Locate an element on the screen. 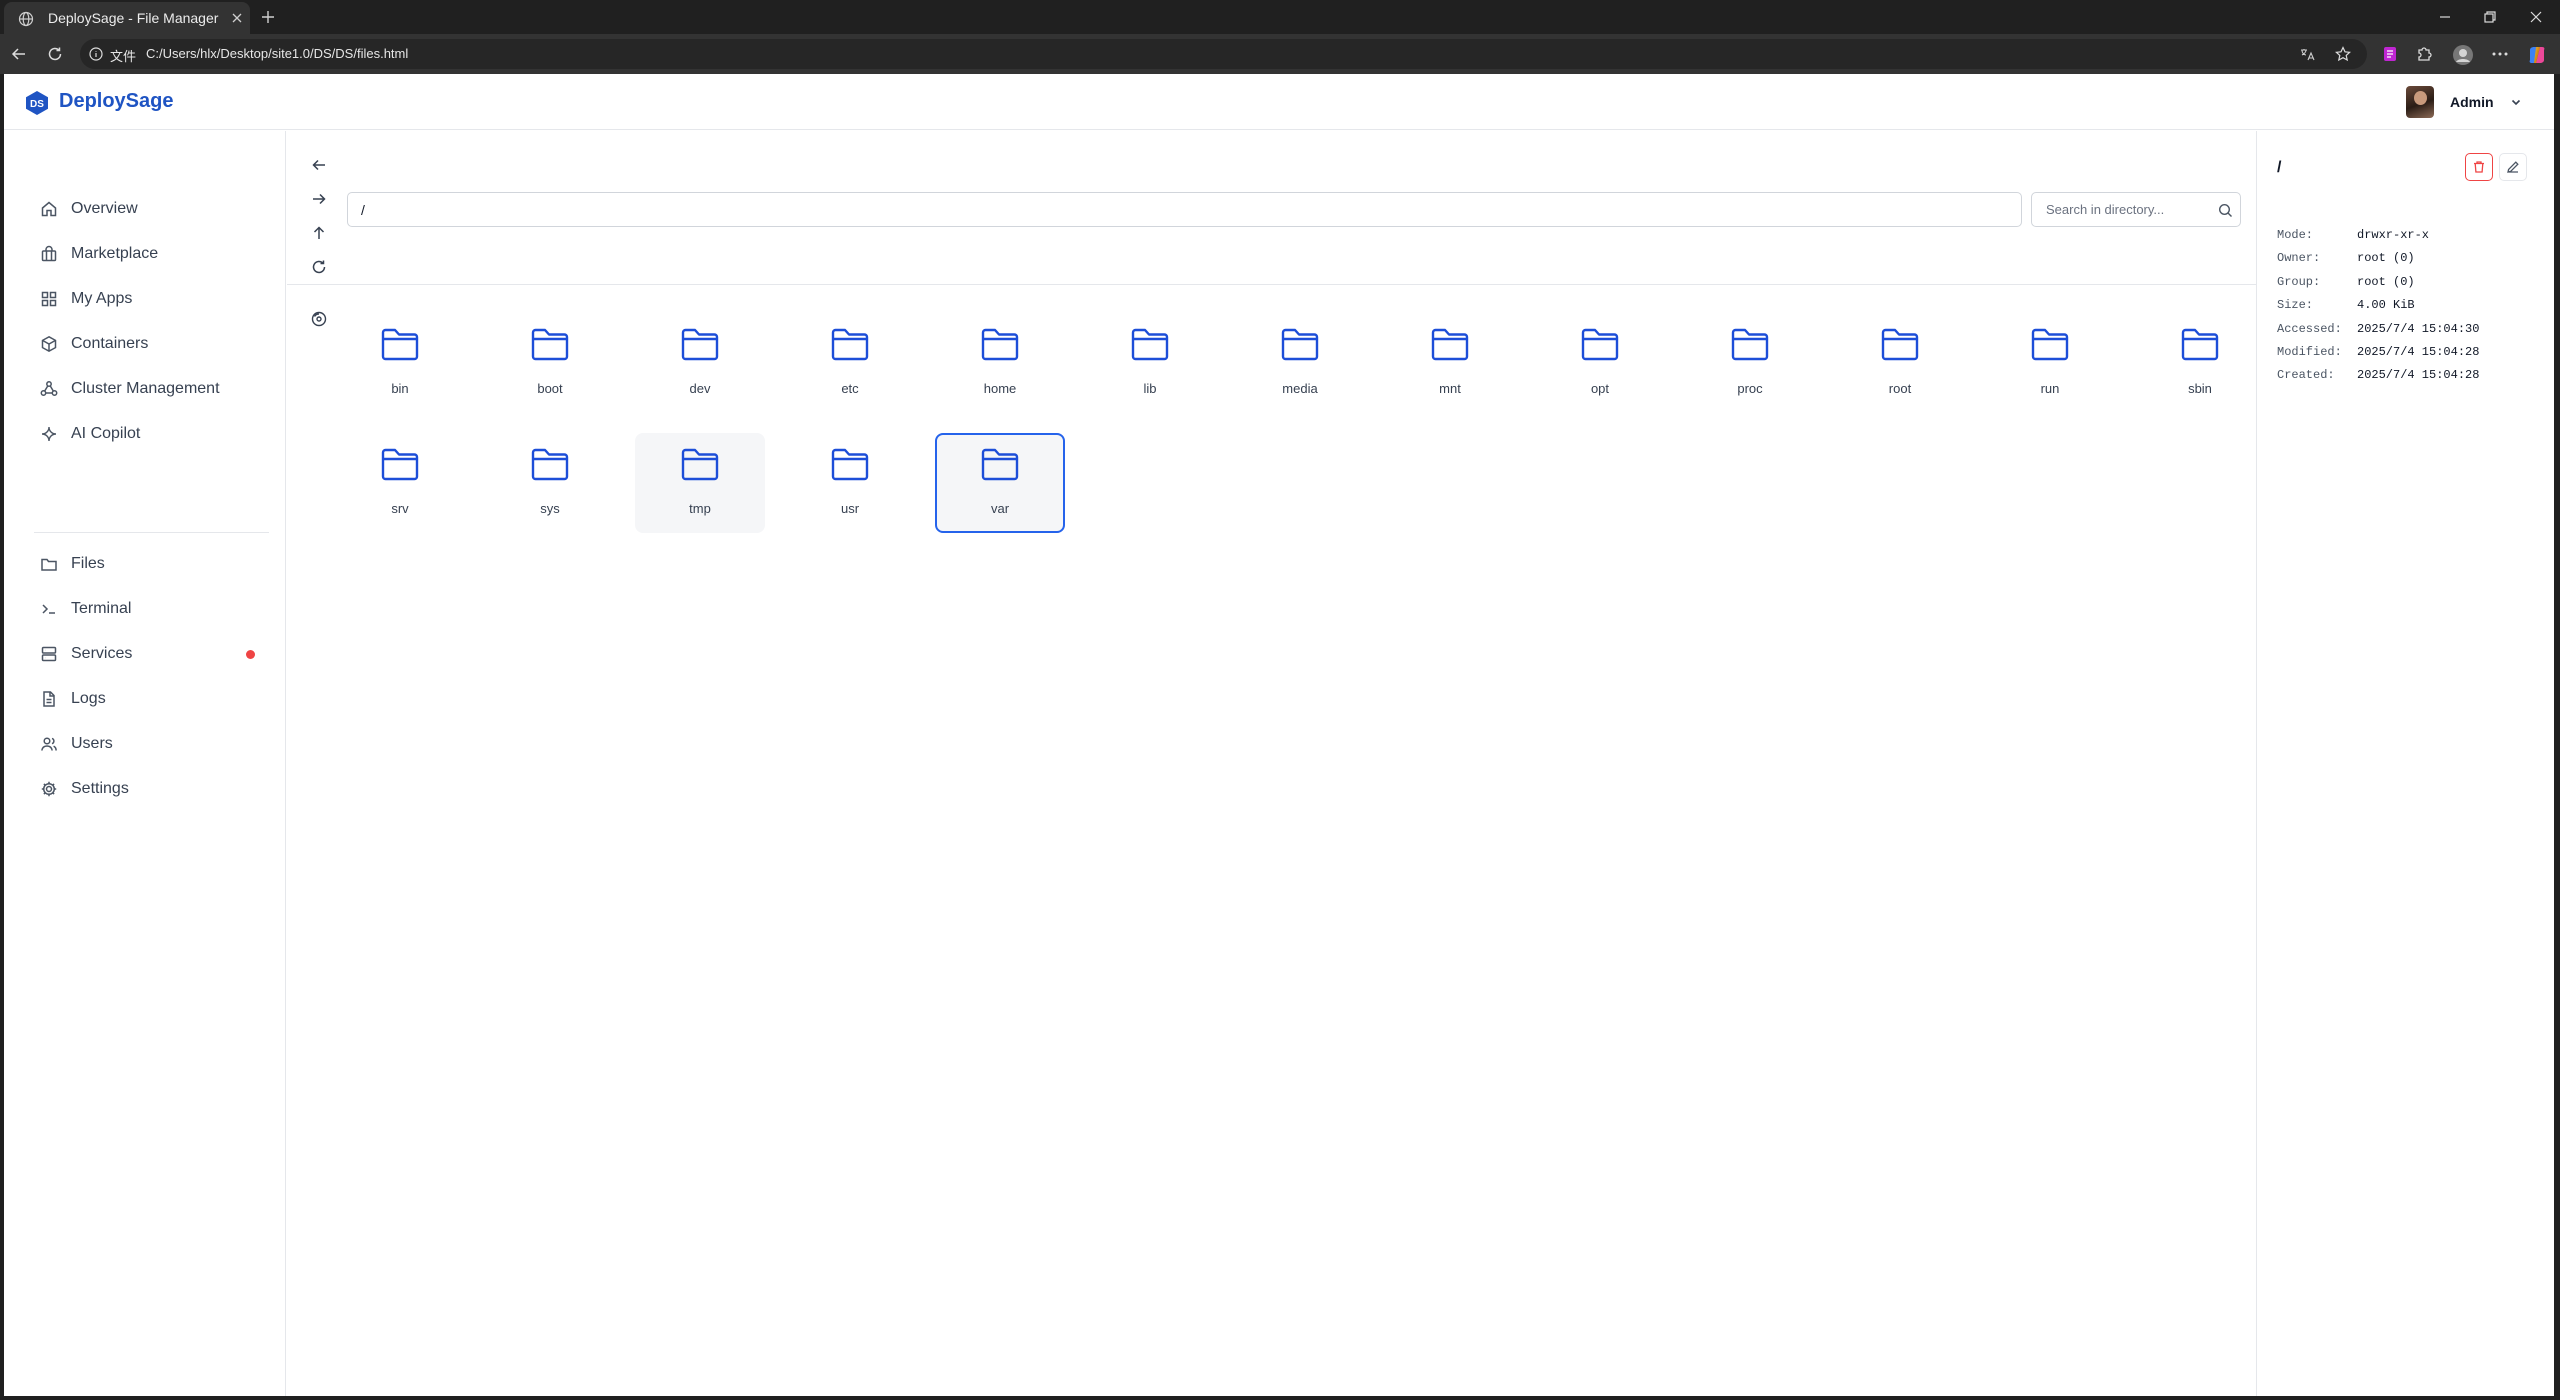 The width and height of the screenshot is (2560, 1400). terminal-icon is located at coordinates (49, 609).